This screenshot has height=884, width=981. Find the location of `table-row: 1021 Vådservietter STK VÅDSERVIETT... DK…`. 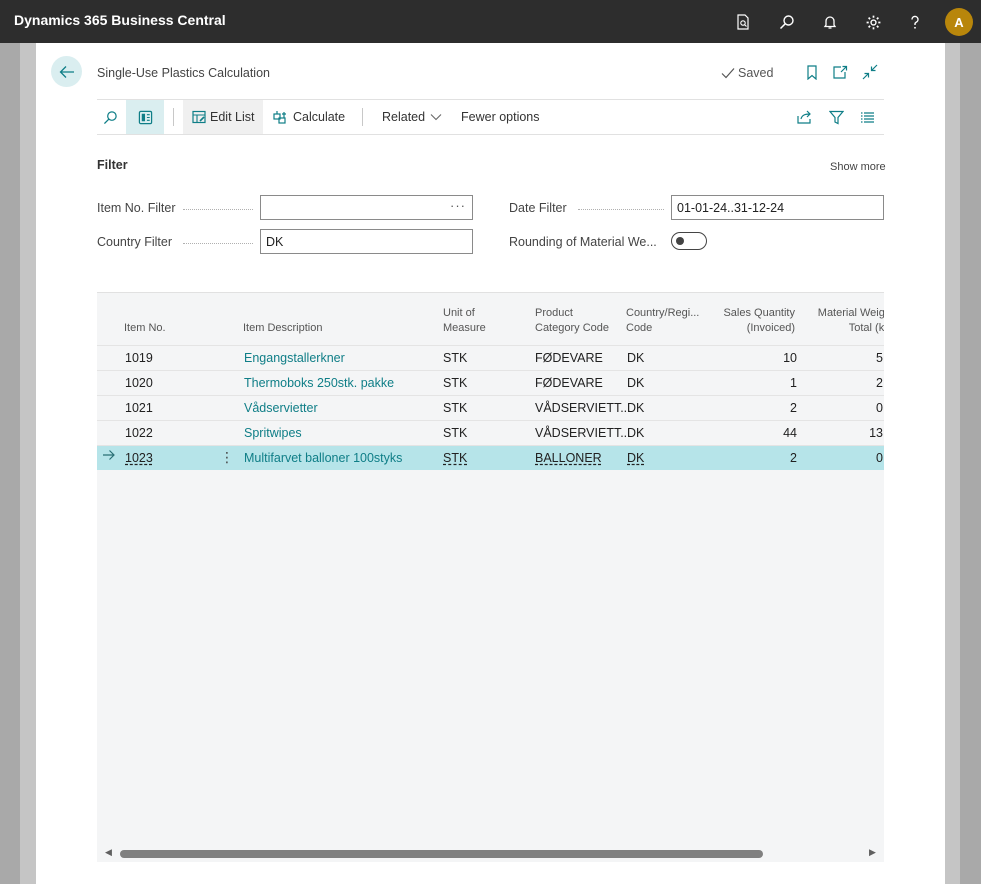

table-row: 1021 Vådservietter STK VÅDSERVIETT... DK… is located at coordinates (490, 407).